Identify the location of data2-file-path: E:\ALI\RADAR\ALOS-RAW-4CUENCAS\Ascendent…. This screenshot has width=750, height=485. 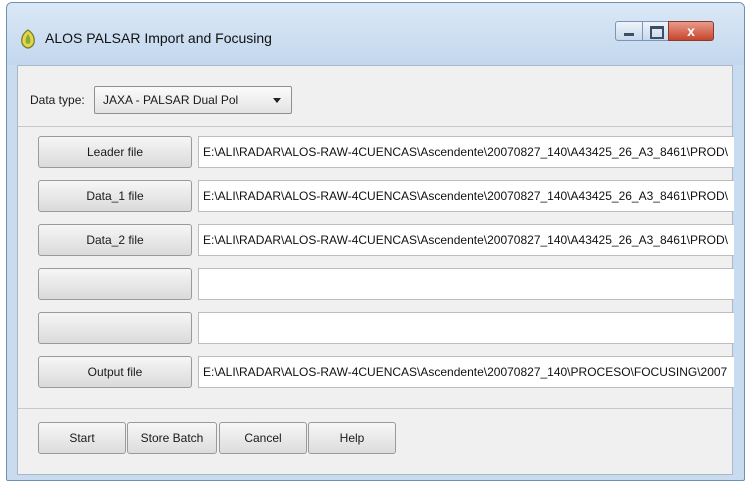
(466, 240).